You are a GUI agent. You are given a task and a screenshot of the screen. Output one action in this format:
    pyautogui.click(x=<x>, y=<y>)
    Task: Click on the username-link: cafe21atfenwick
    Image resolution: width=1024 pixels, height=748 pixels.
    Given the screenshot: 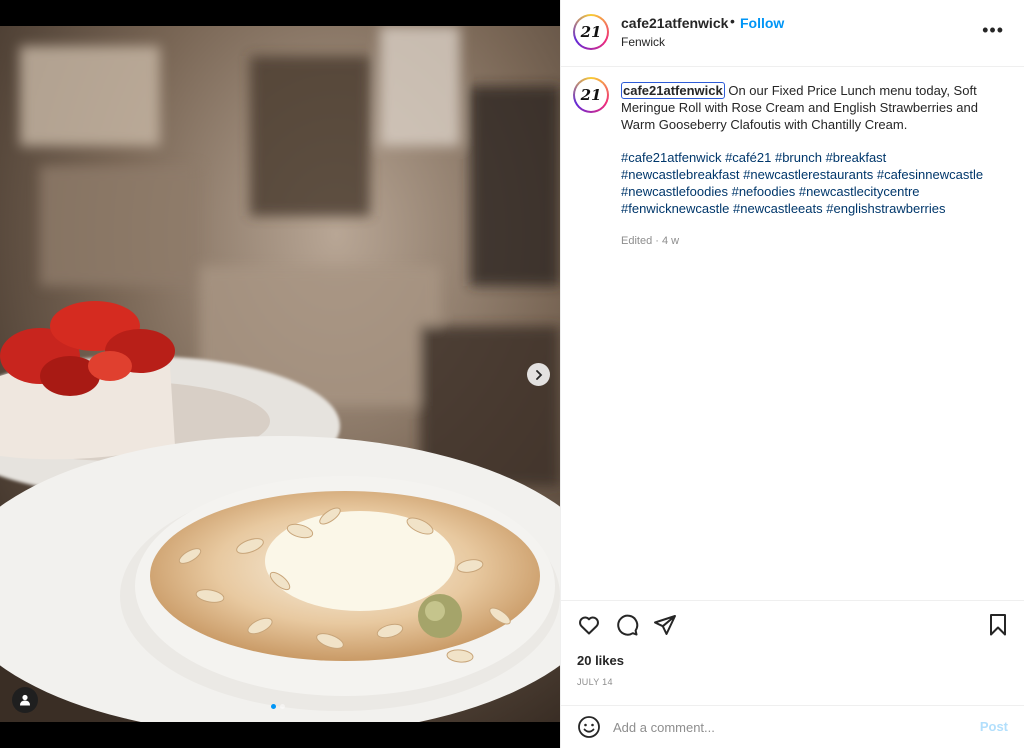 What is the action you would take?
    pyautogui.click(x=674, y=23)
    